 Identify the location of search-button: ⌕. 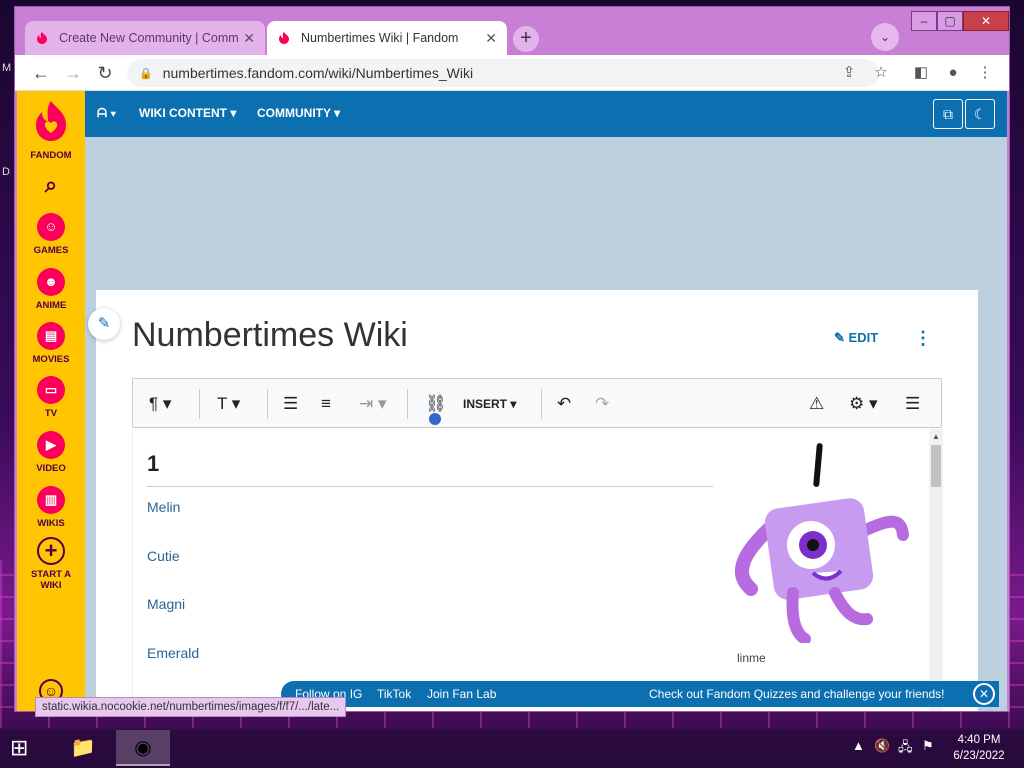
(51, 187).